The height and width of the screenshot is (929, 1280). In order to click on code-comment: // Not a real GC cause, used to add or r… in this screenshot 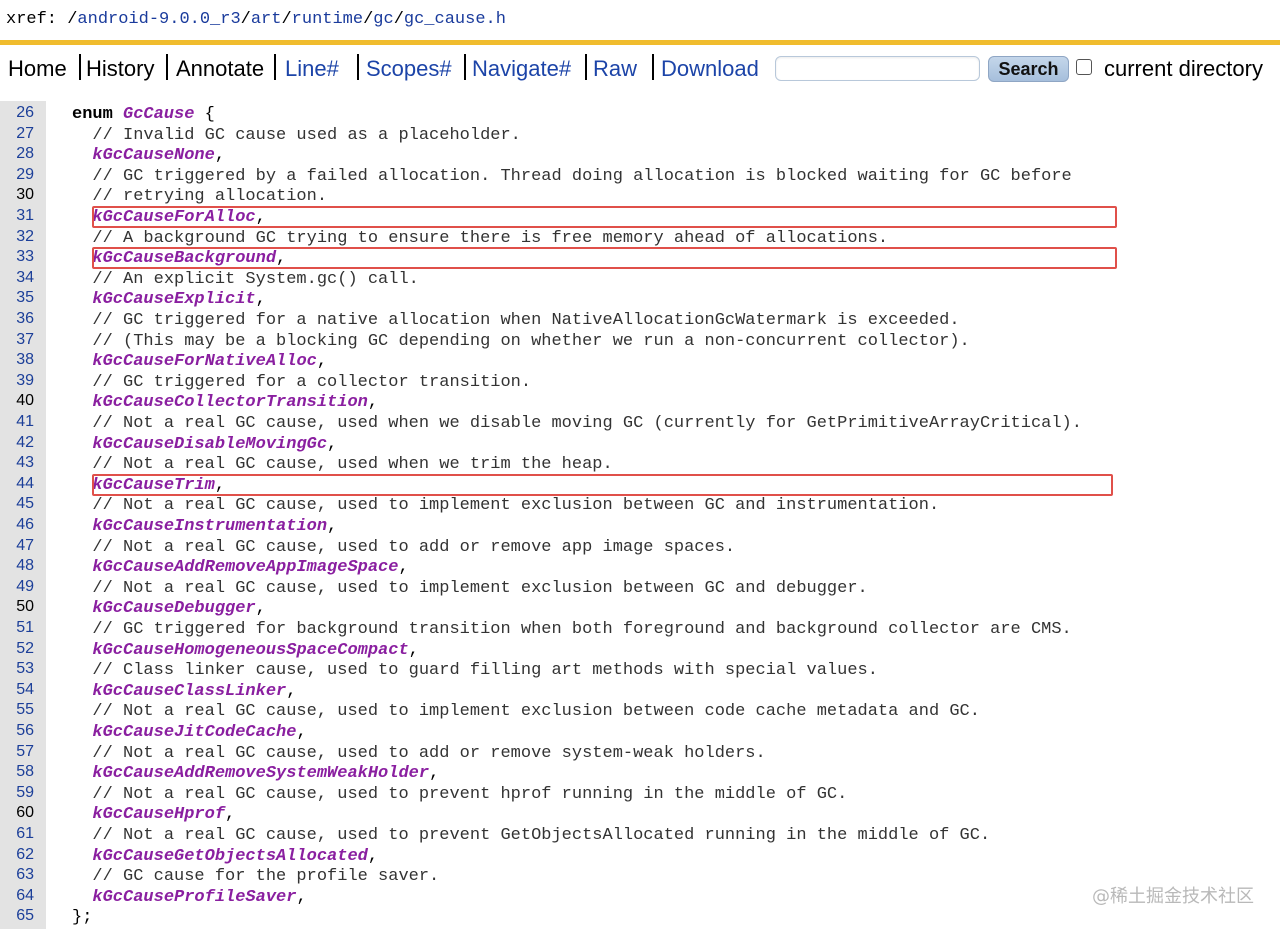, I will do `click(419, 753)`.